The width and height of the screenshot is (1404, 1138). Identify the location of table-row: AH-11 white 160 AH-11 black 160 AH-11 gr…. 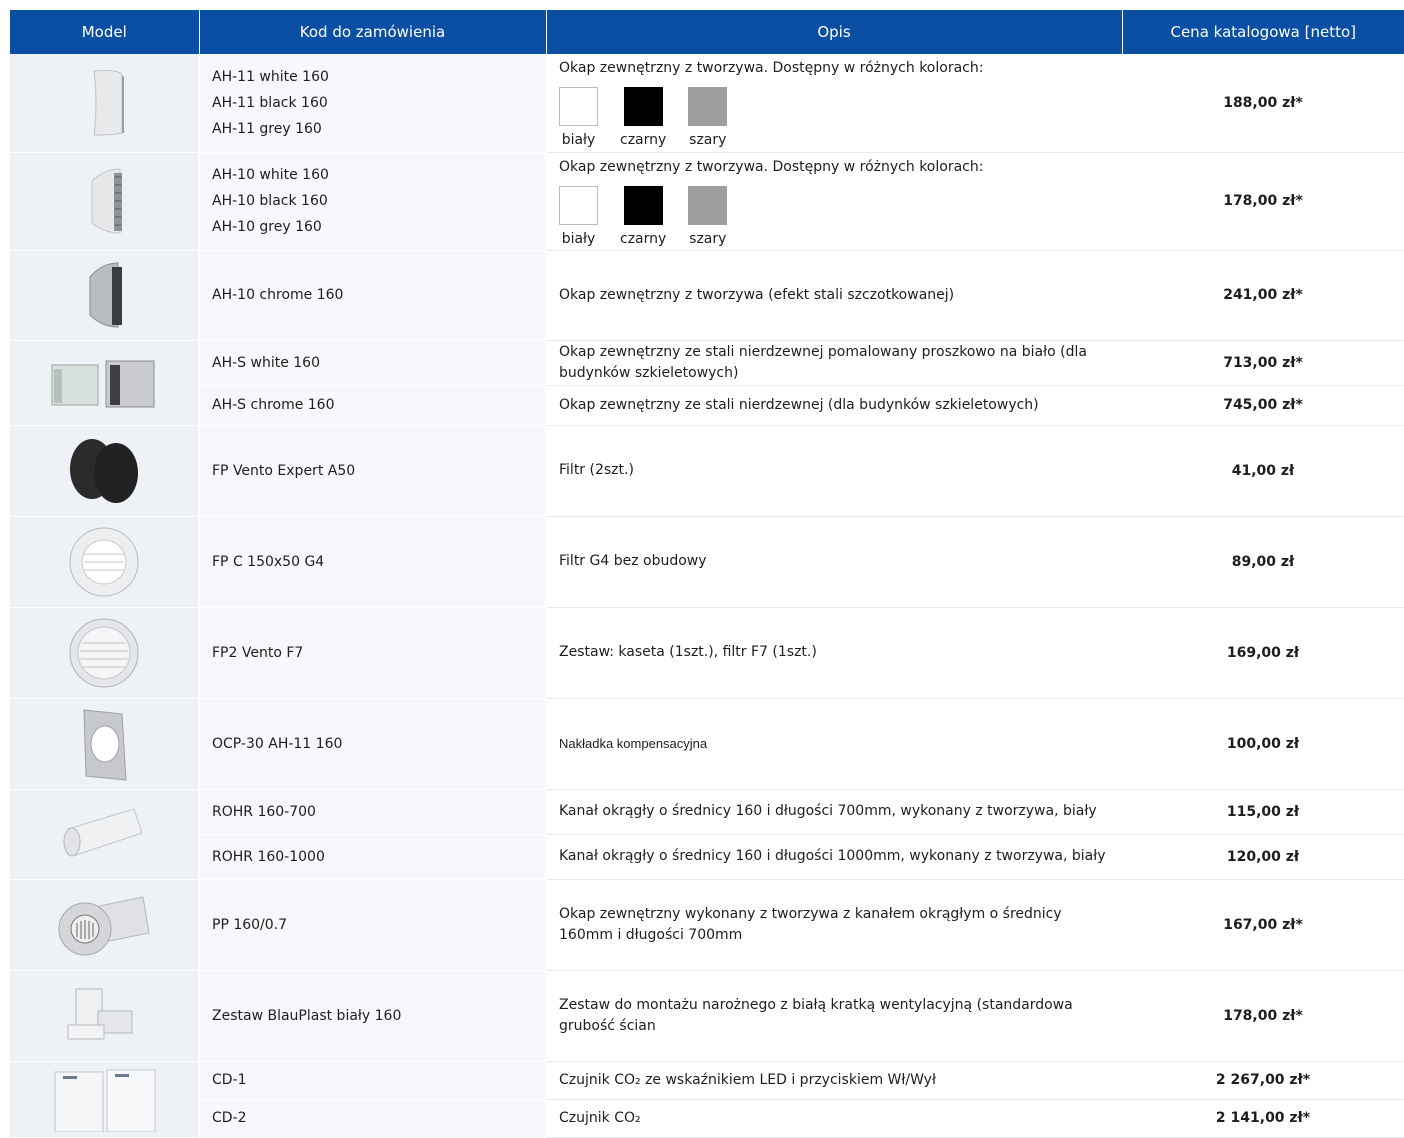
(707, 103).